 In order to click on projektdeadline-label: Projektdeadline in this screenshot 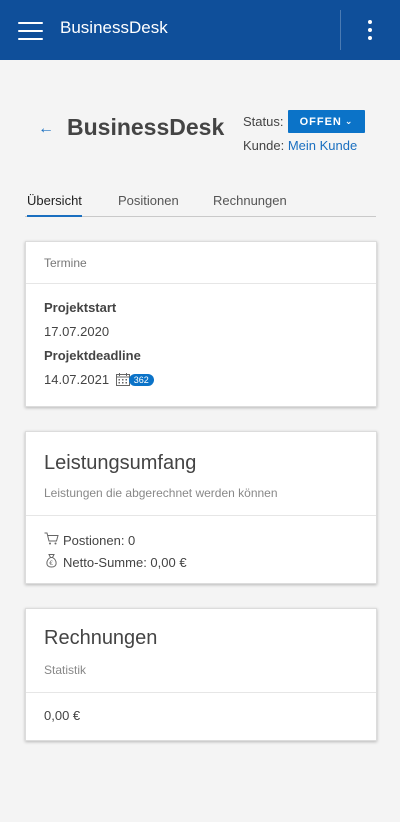, I will do `click(92, 355)`.